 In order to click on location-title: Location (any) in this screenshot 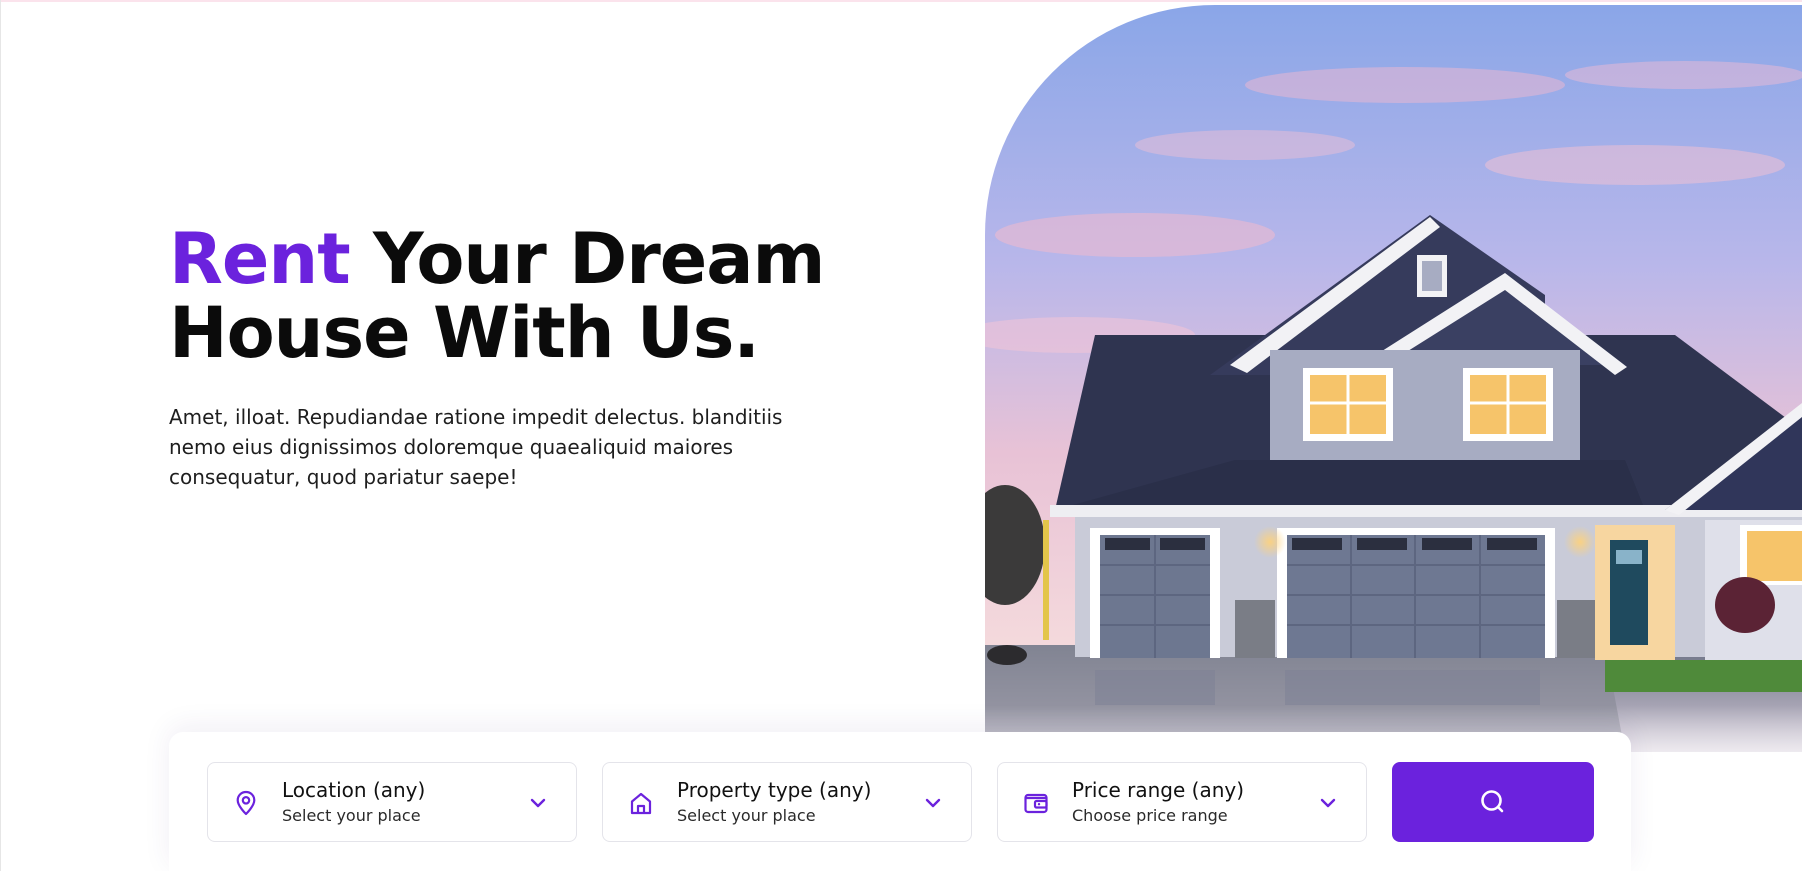, I will do `click(354, 790)`.